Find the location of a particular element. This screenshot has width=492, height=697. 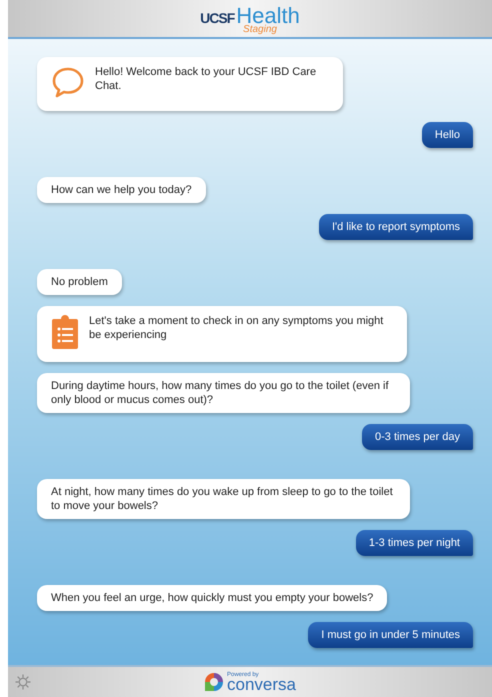

user-reply: 1-3 times per night is located at coordinates (414, 543).